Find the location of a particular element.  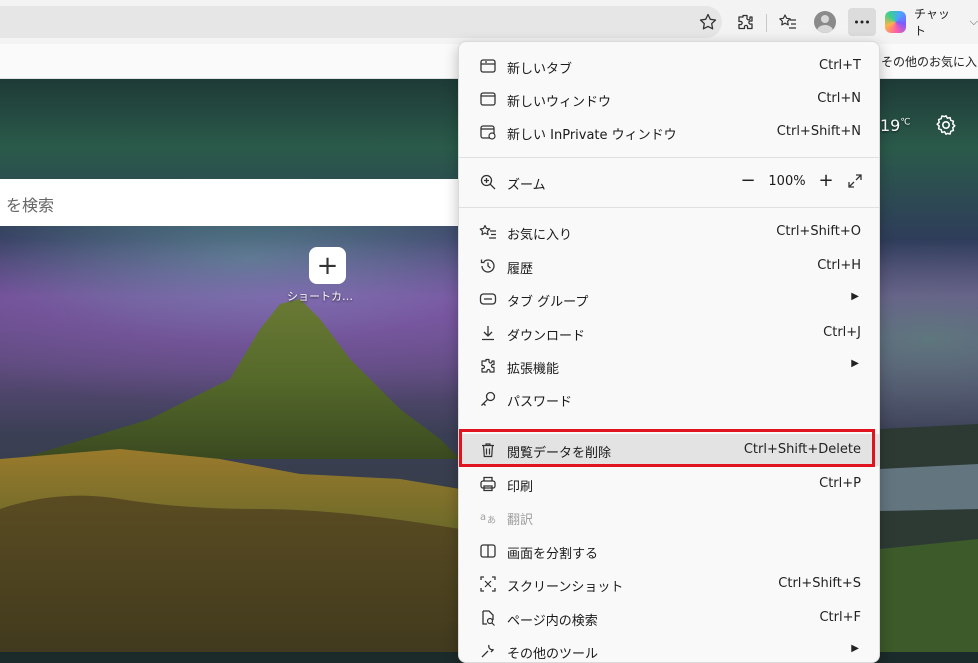

new-window-icon is located at coordinates (488, 99).